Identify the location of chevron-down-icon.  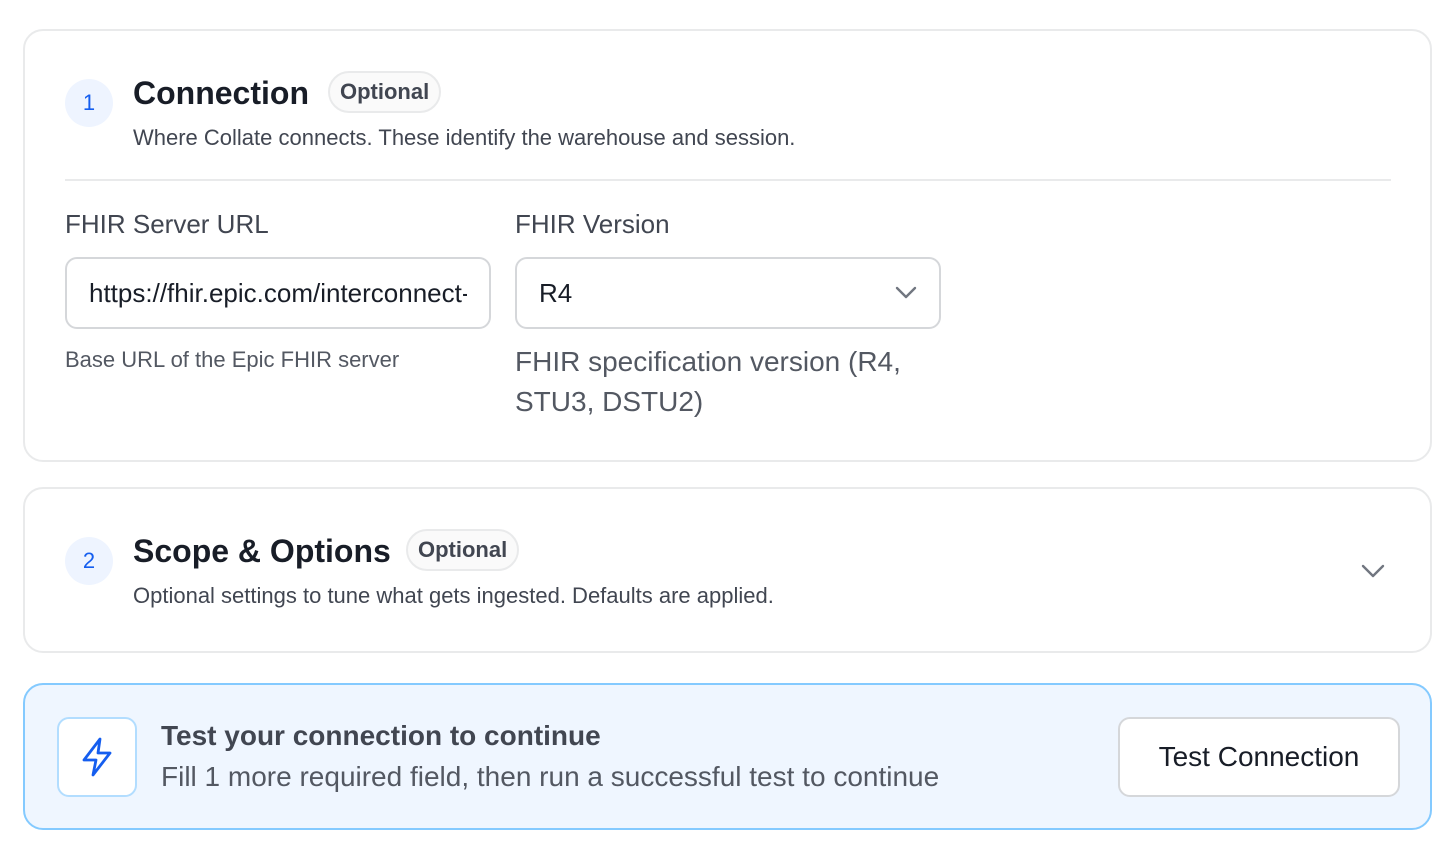
(906, 293).